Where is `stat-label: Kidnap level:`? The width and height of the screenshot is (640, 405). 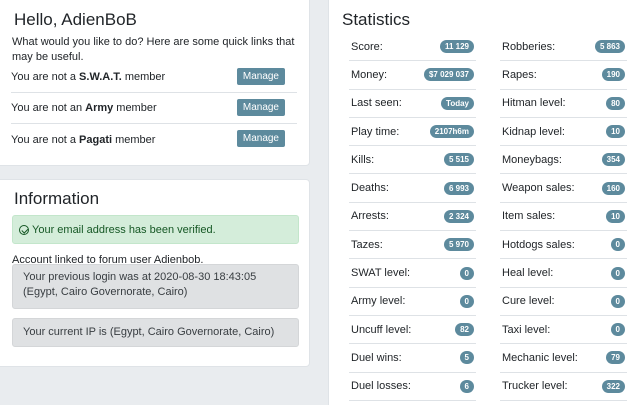 stat-label: Kidnap level: is located at coordinates (533, 131).